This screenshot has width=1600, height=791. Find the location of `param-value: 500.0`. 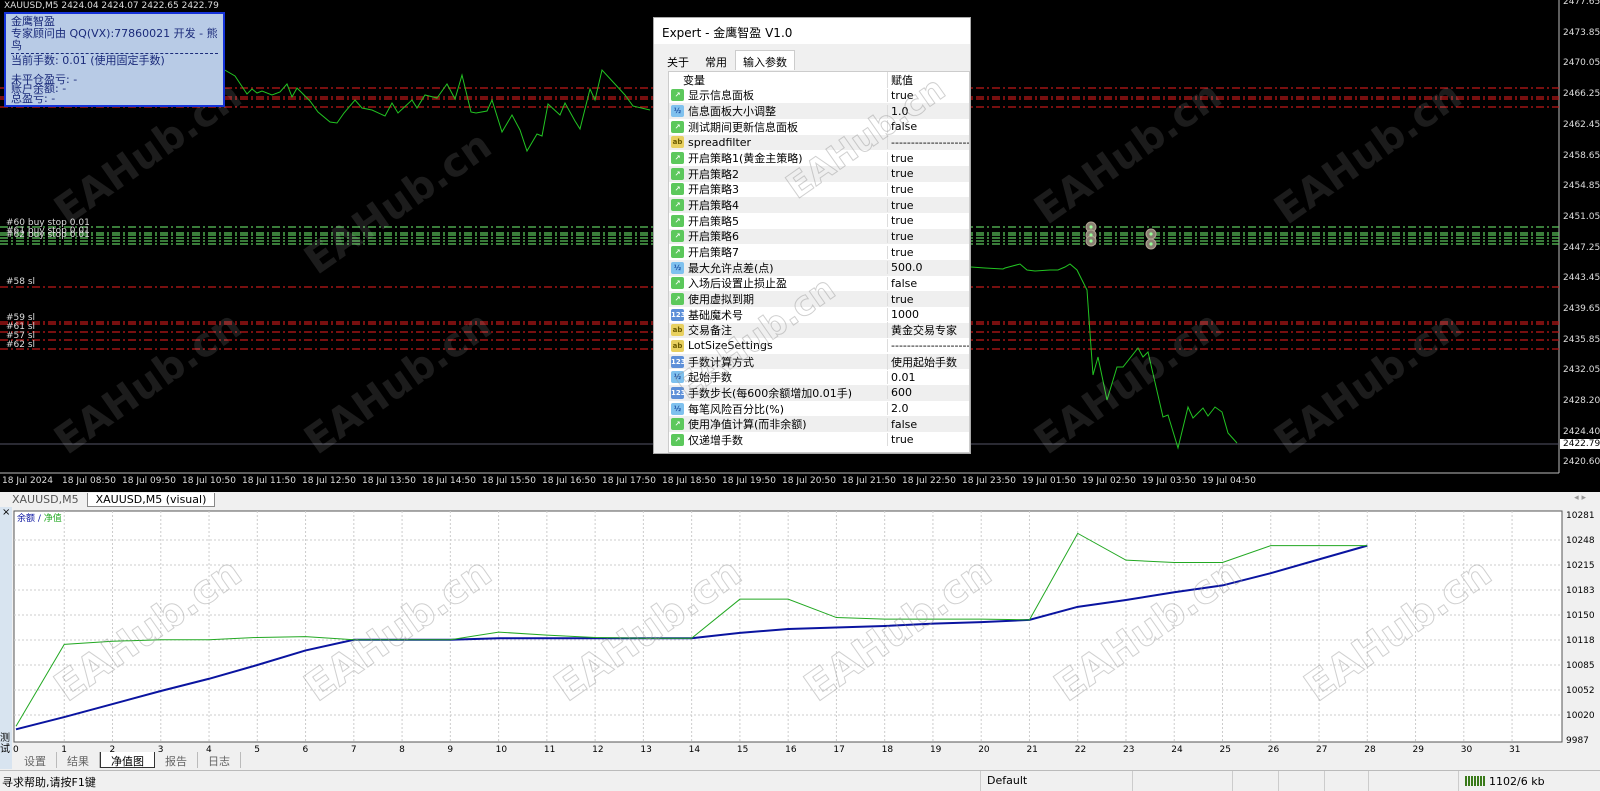

param-value: 500.0 is located at coordinates (928, 268).